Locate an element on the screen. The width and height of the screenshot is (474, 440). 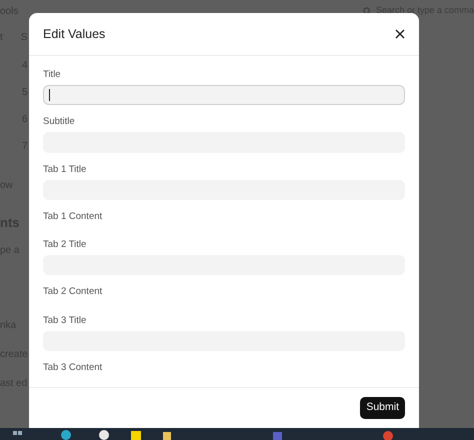
field-label: Tab 2 Content is located at coordinates (73, 292).